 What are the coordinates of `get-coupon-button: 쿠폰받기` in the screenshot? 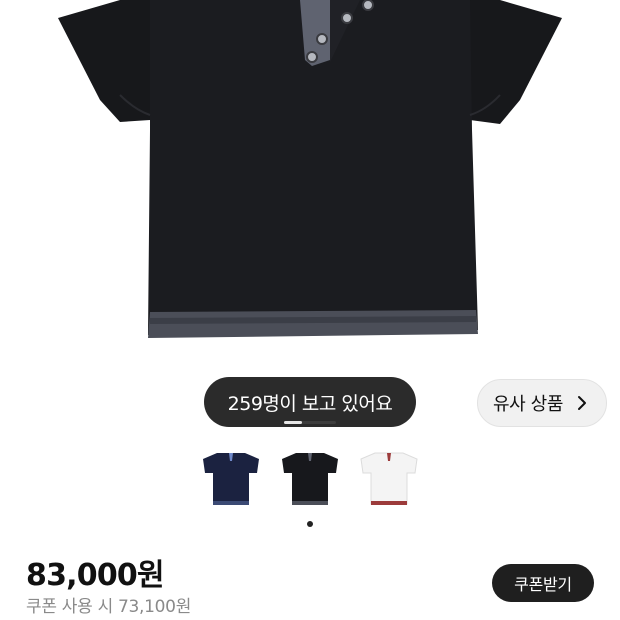 It's located at (543, 583).